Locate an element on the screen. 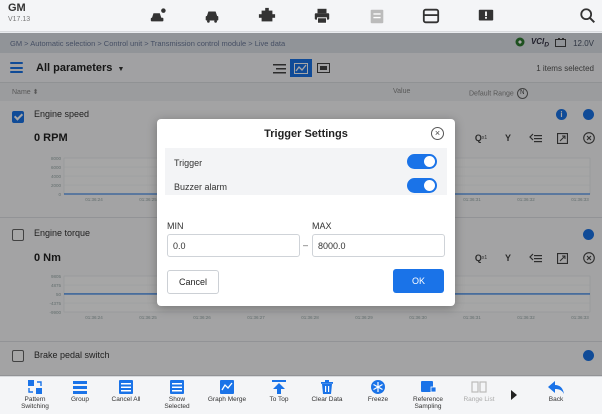  reference-sampling-icon is located at coordinates (429, 387).